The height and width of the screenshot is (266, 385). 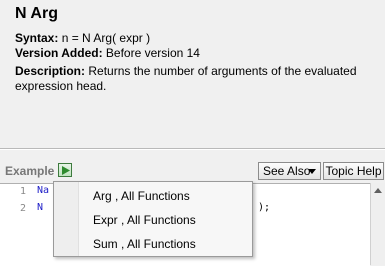 I want to click on menu-item-arg: Arg , All Functions, so click(x=141, y=196).